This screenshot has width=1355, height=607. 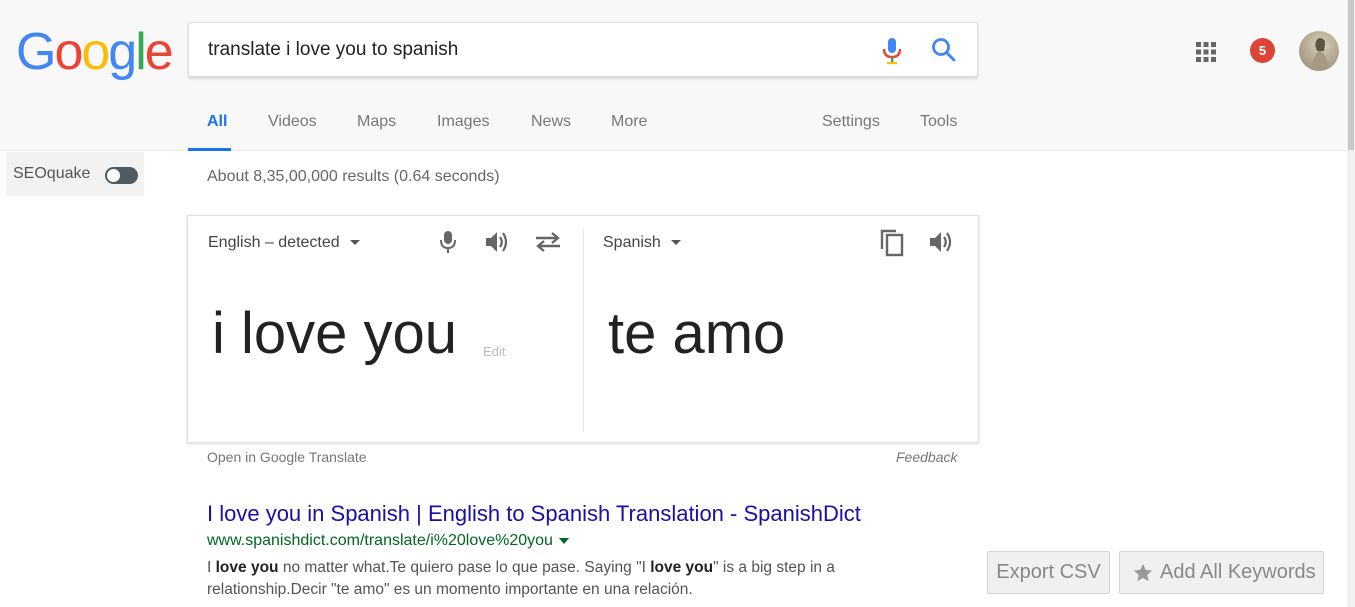 I want to click on google-logo: Google, so click(x=95, y=52).